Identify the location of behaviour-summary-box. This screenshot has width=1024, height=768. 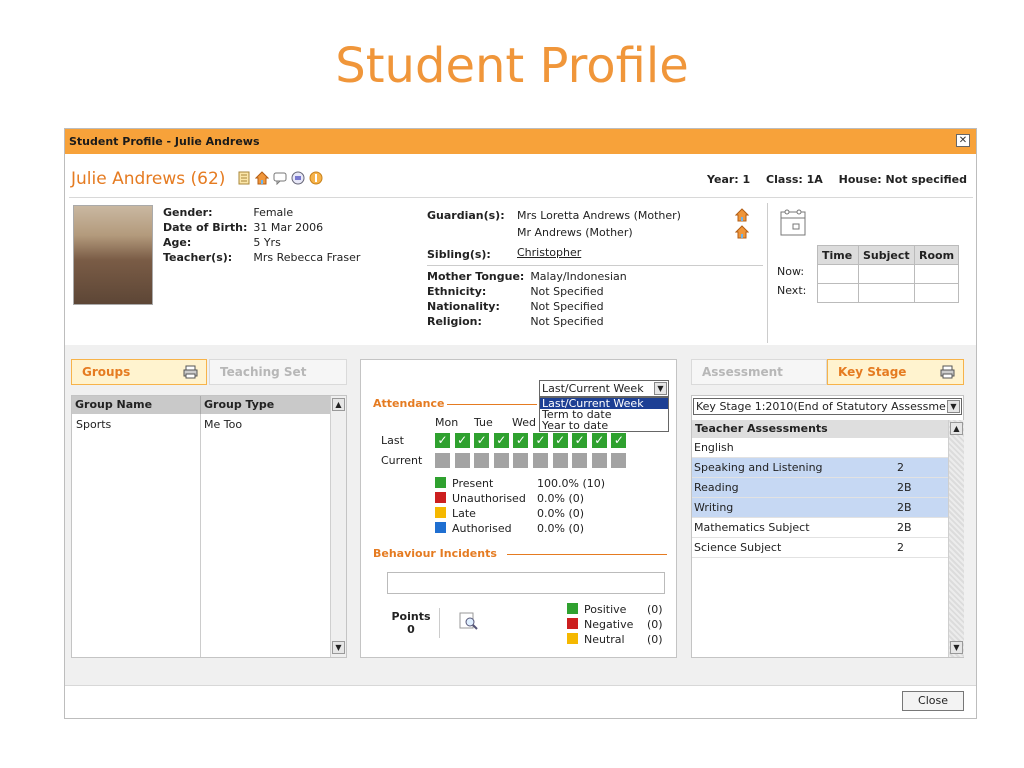
(526, 583).